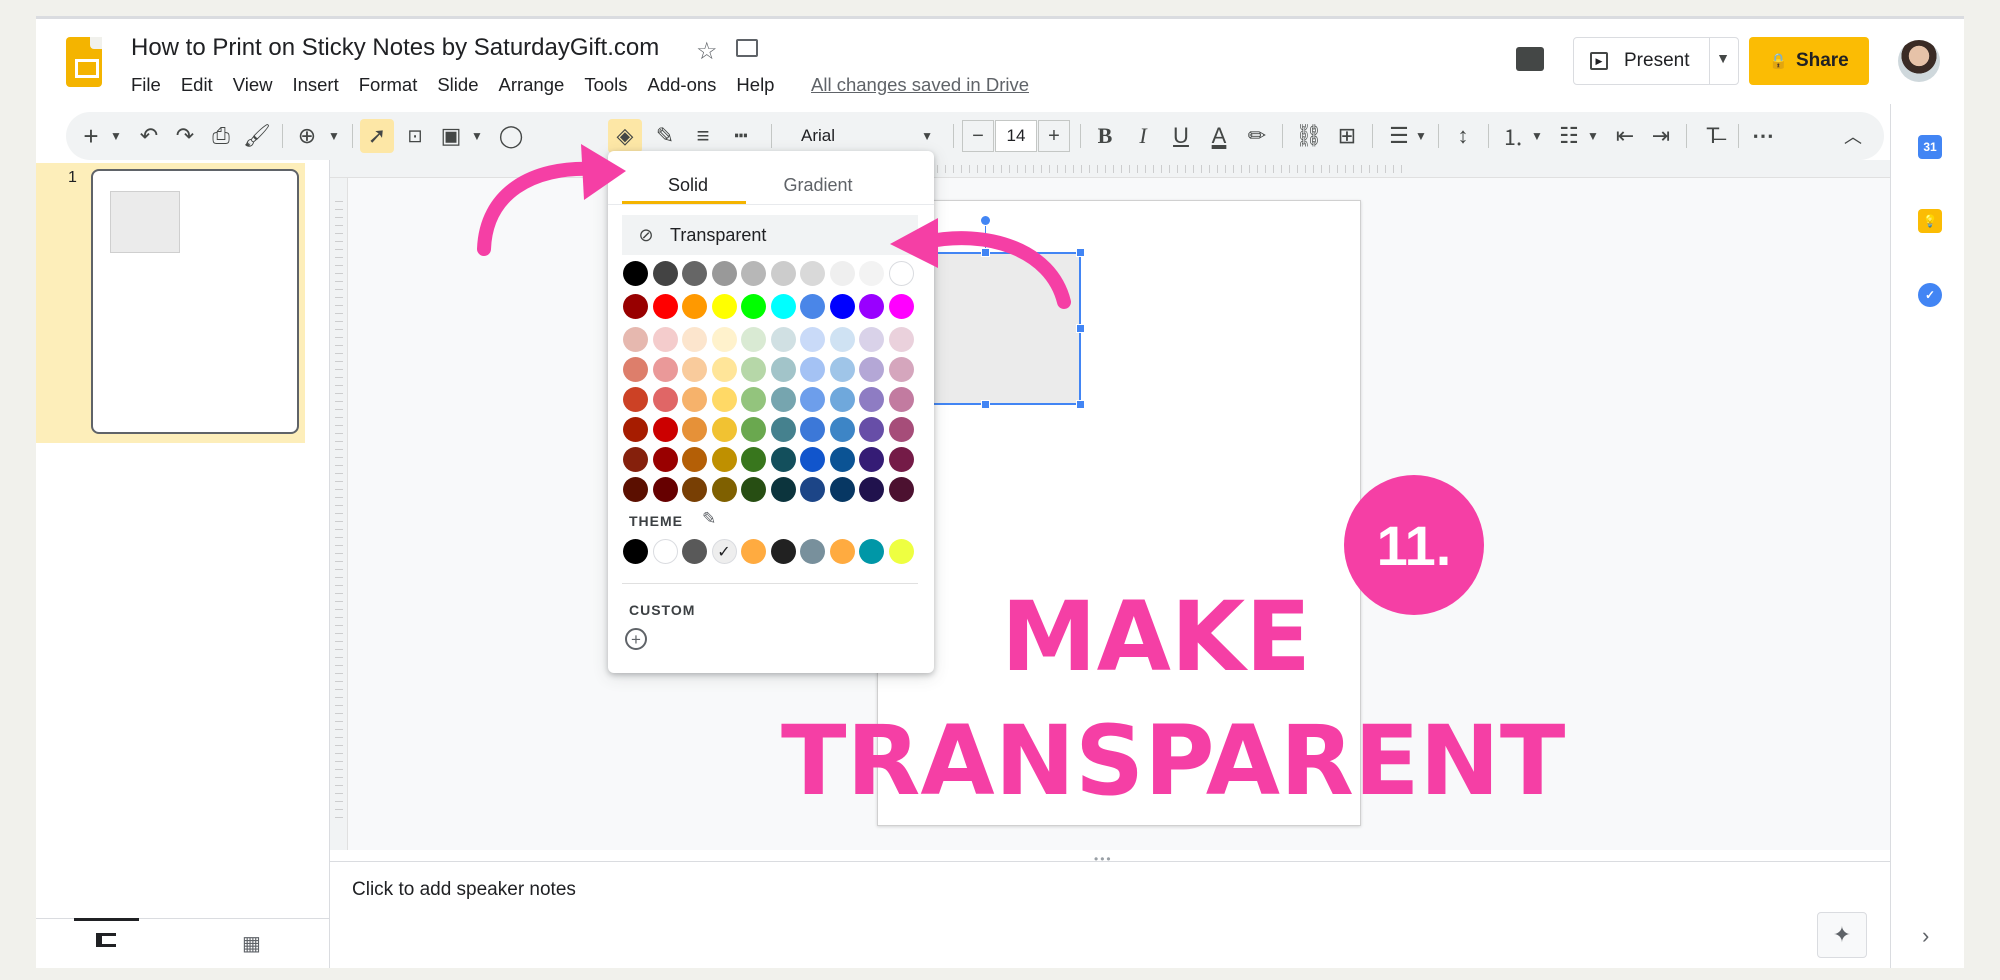 Image resolution: width=2000 pixels, height=980 pixels. I want to click on print-icon: ⎙, so click(221, 136).